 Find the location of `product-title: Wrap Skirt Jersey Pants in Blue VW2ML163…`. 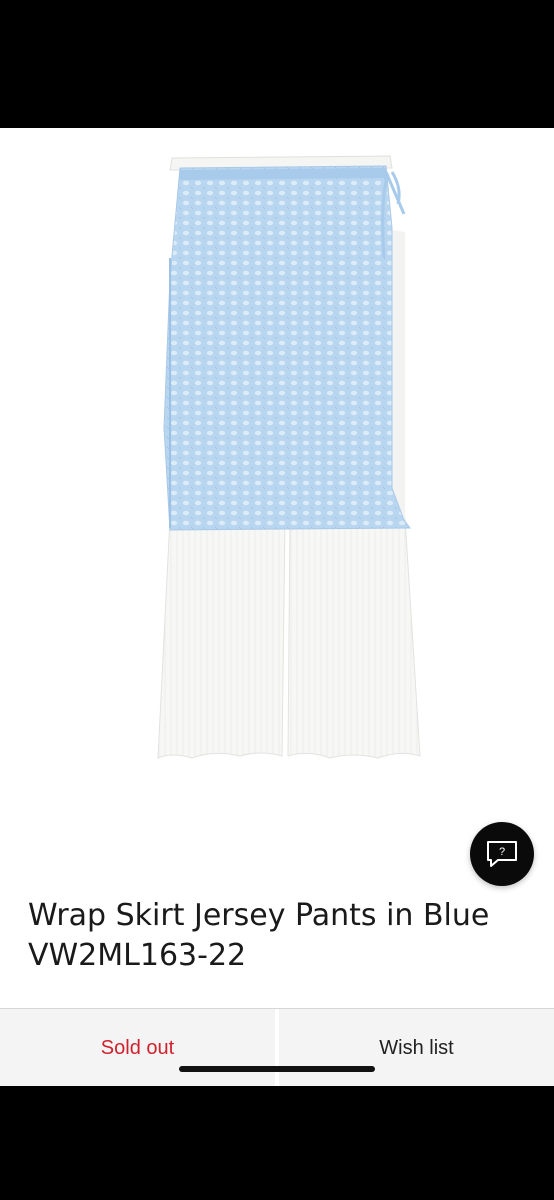

product-title: Wrap Skirt Jersey Pants in Blue VW2ML163… is located at coordinates (259, 935).